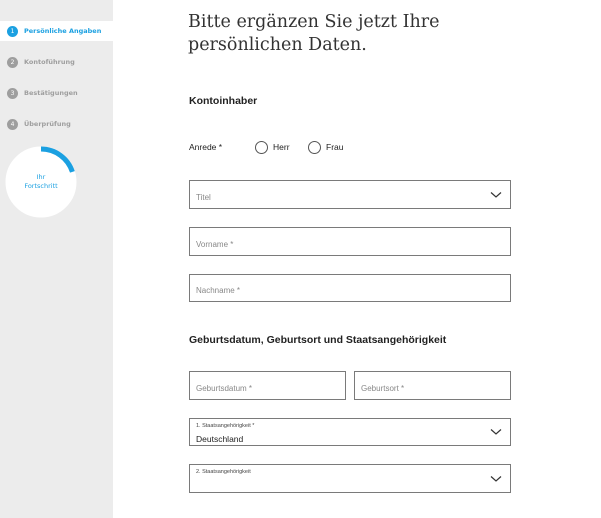  What do you see at coordinates (220, 439) in the screenshot?
I see `staat1-value: Deutschland` at bounding box center [220, 439].